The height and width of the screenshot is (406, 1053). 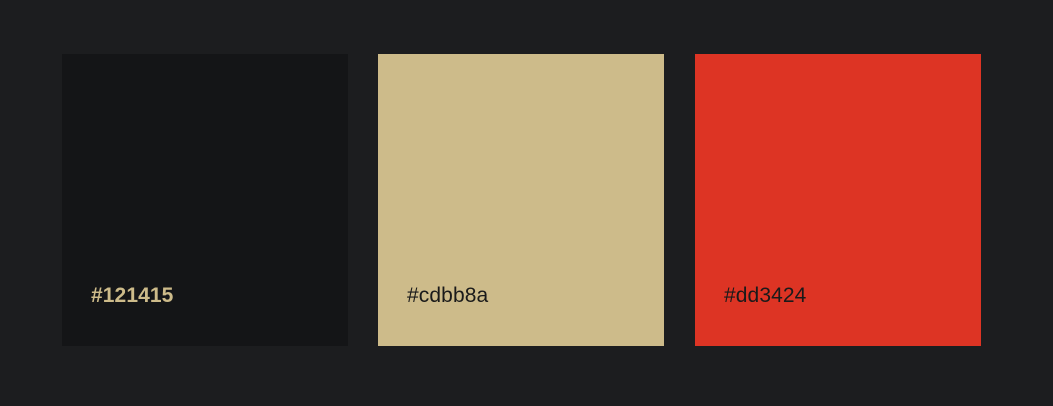 I want to click on color-swatch-hex-label: #121415, so click(x=132, y=295).